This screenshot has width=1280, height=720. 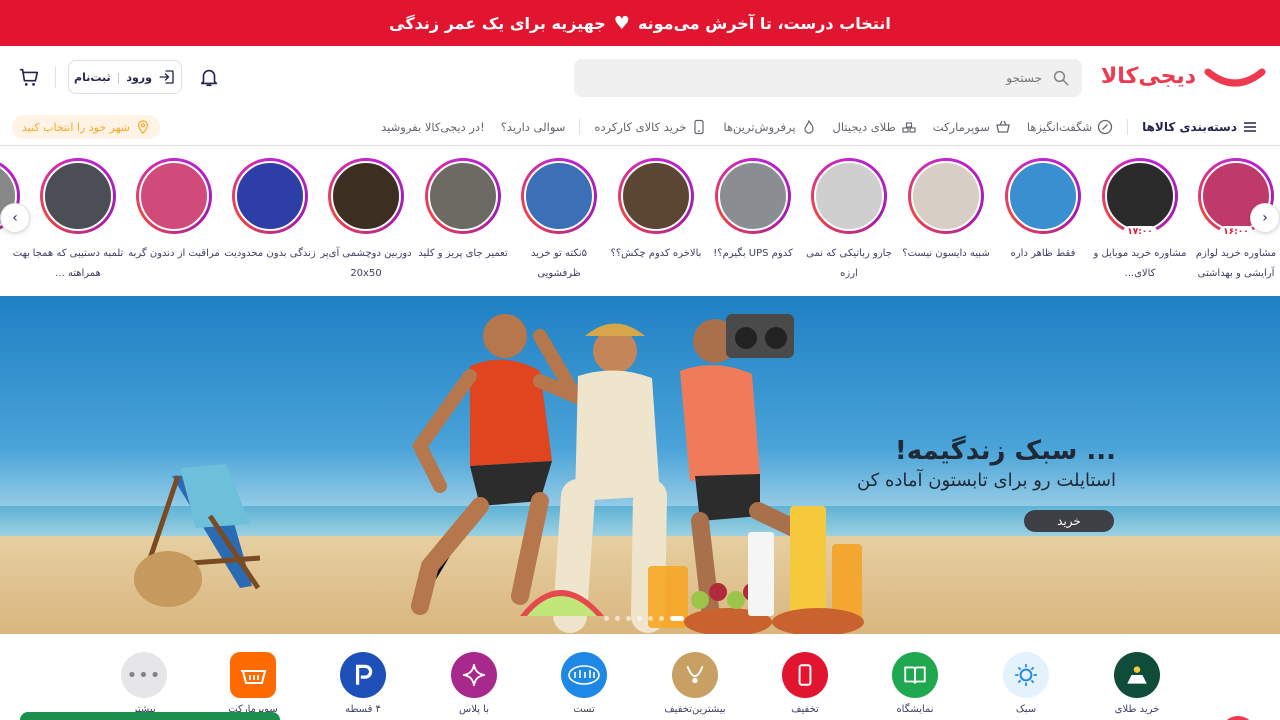 I want to click on necklace-icon, so click(x=695, y=675).